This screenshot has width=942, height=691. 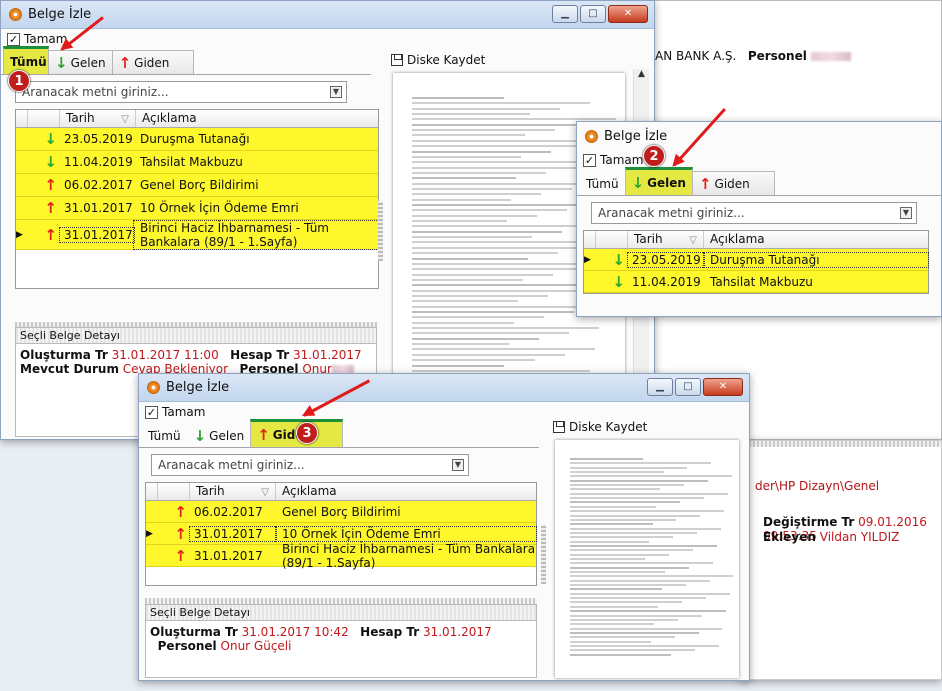 I want to click on splitter, so click(x=543, y=554).